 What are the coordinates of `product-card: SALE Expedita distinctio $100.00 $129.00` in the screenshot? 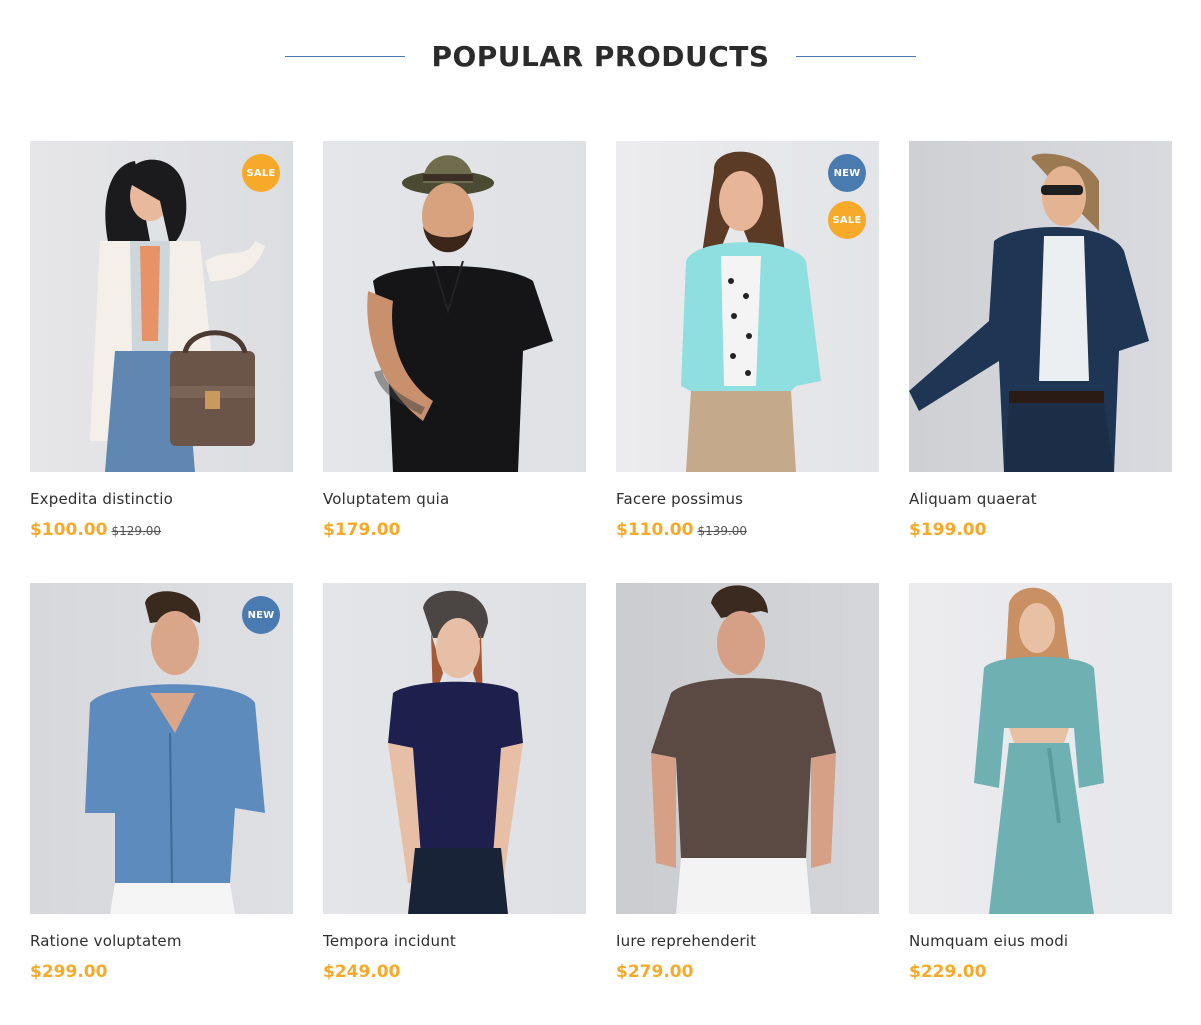 It's located at (161, 342).